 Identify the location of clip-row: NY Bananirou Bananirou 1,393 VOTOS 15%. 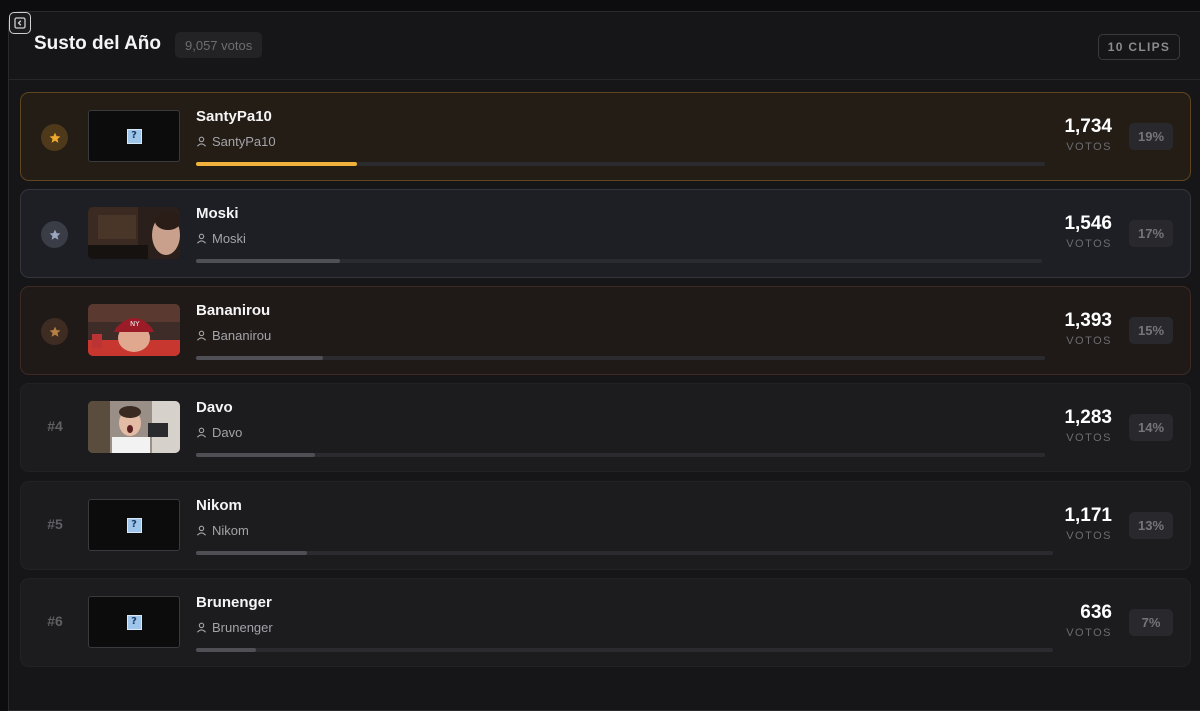
(605, 330).